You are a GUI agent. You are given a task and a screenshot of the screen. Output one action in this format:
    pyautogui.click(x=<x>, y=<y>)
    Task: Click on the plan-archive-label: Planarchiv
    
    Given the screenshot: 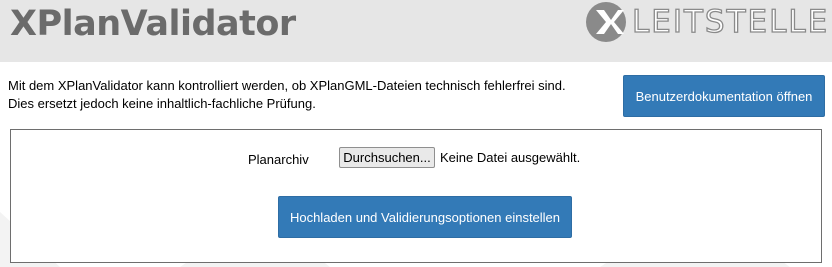 What is the action you would take?
    pyautogui.click(x=278, y=159)
    